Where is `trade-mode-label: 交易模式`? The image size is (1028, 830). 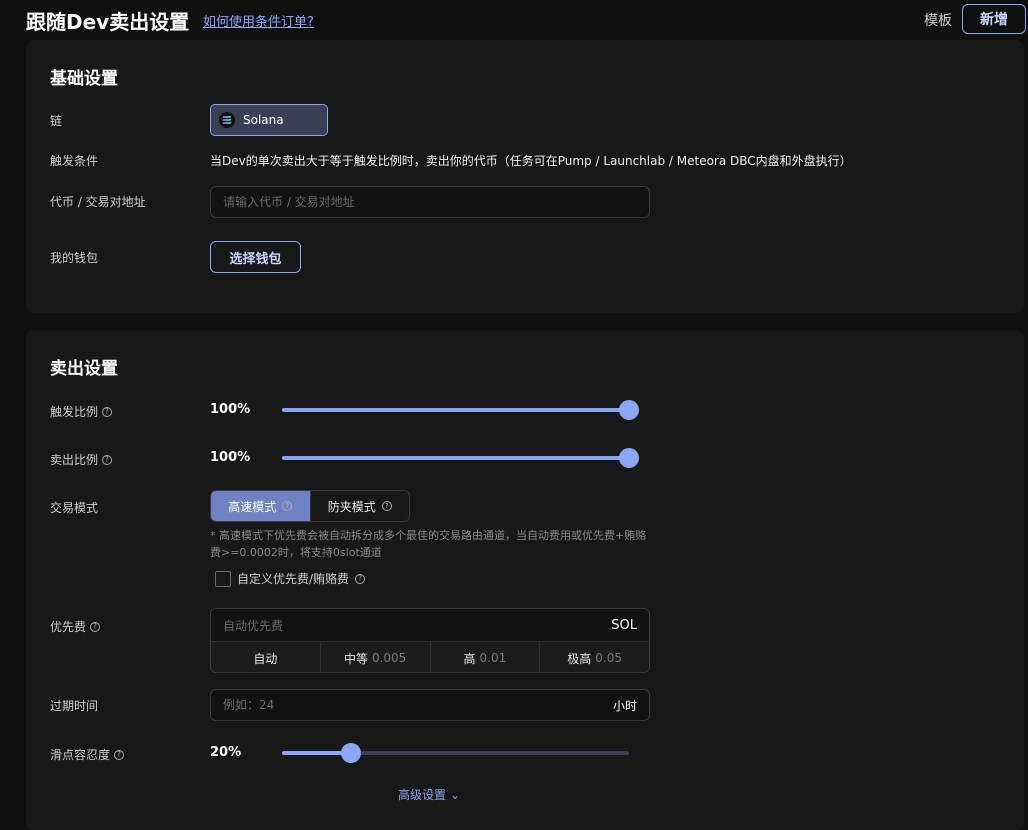 trade-mode-label: 交易模式 is located at coordinates (74, 508).